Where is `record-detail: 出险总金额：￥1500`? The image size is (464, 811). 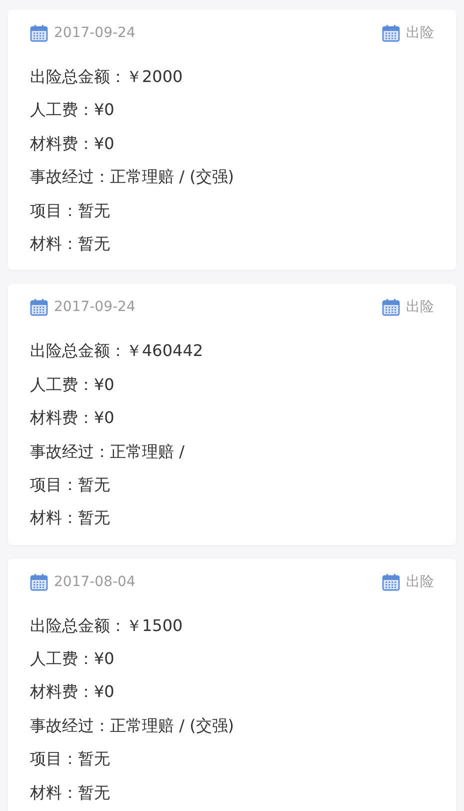 record-detail: 出险总金额：￥1500 is located at coordinates (107, 625).